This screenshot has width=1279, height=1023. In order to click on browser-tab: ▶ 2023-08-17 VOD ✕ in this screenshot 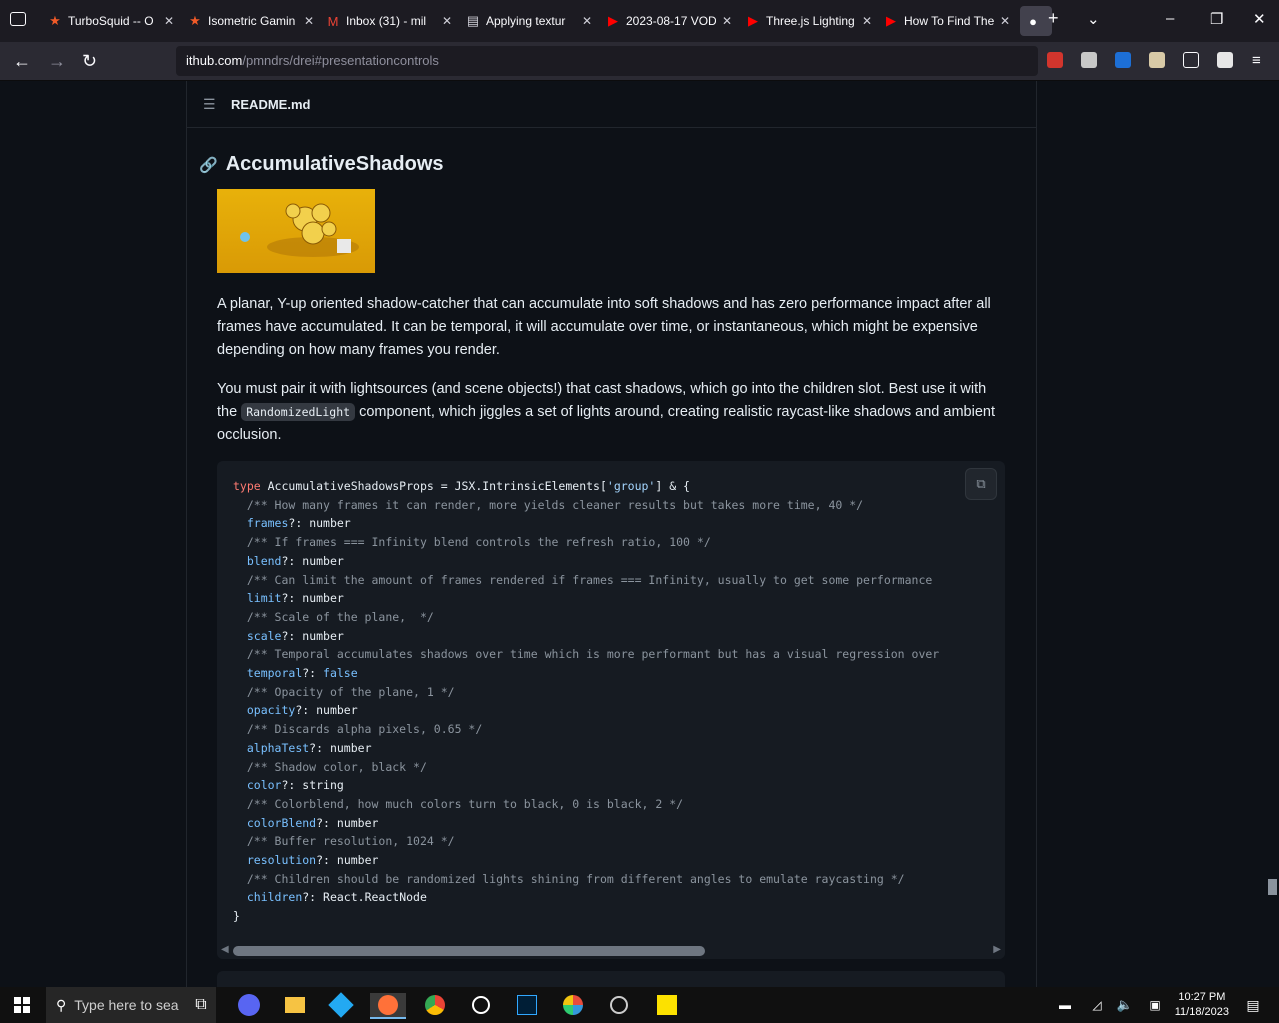, I will do `click(669, 21)`.